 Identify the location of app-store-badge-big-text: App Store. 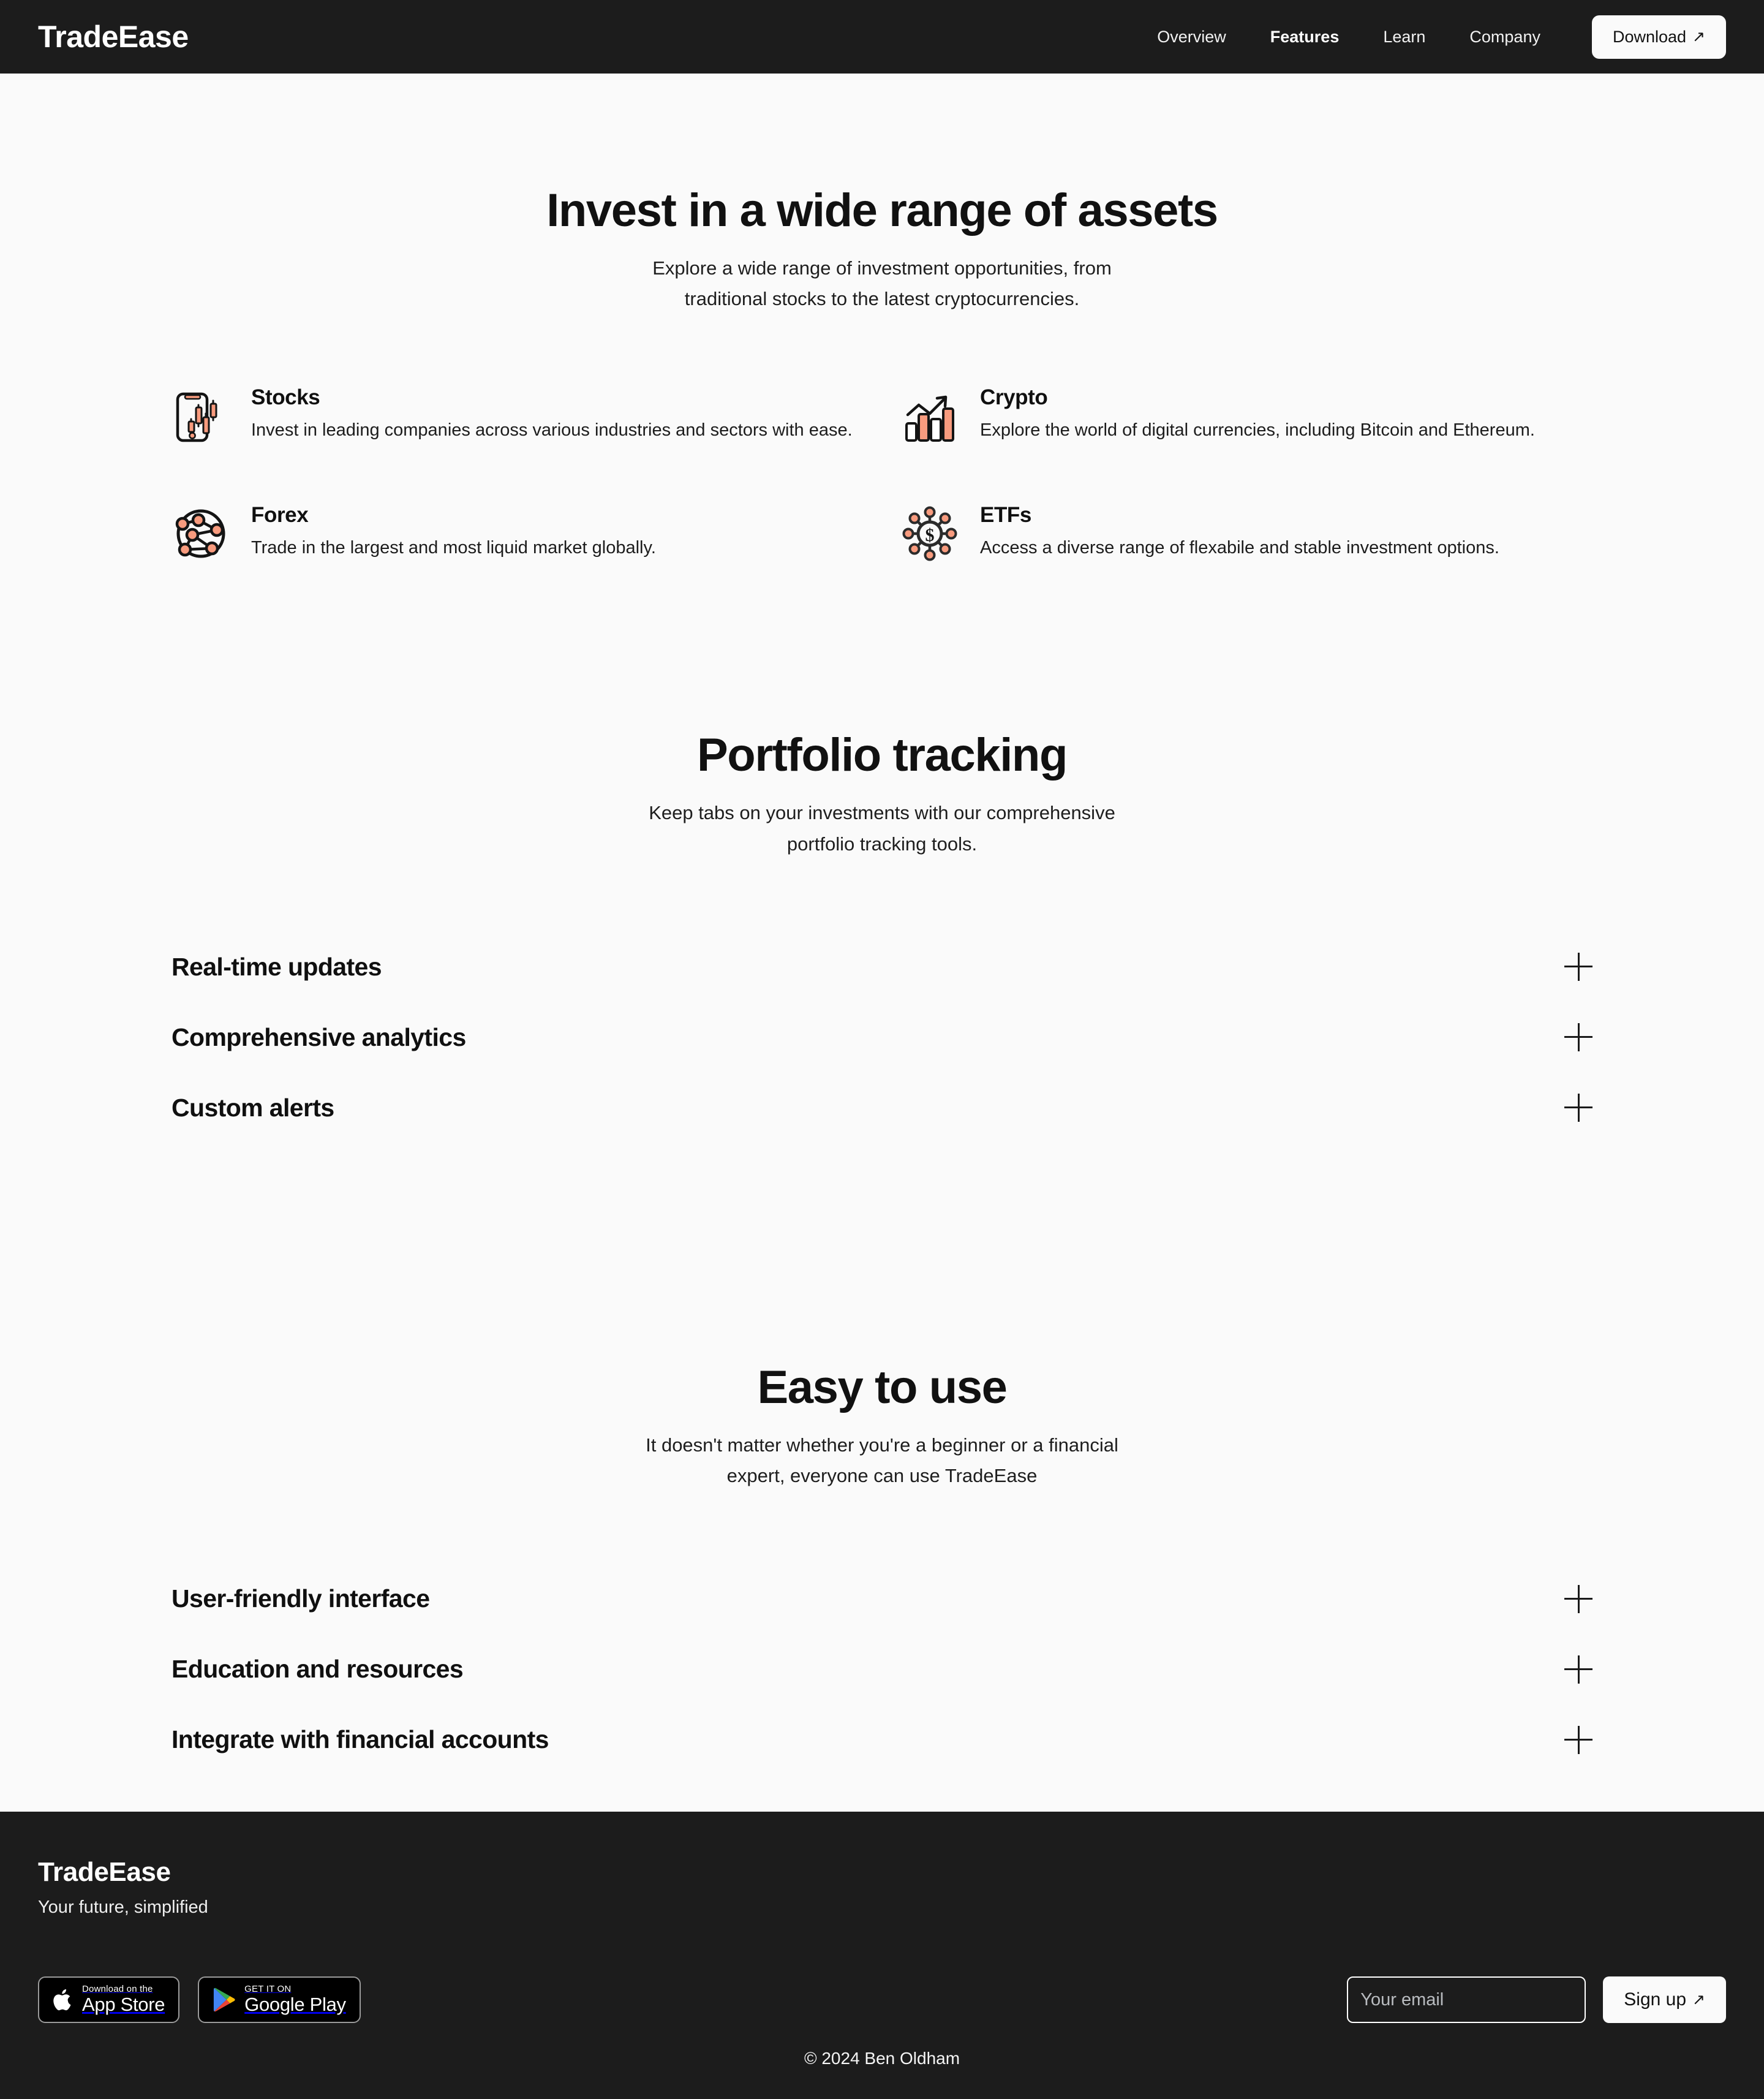
(124, 2005).